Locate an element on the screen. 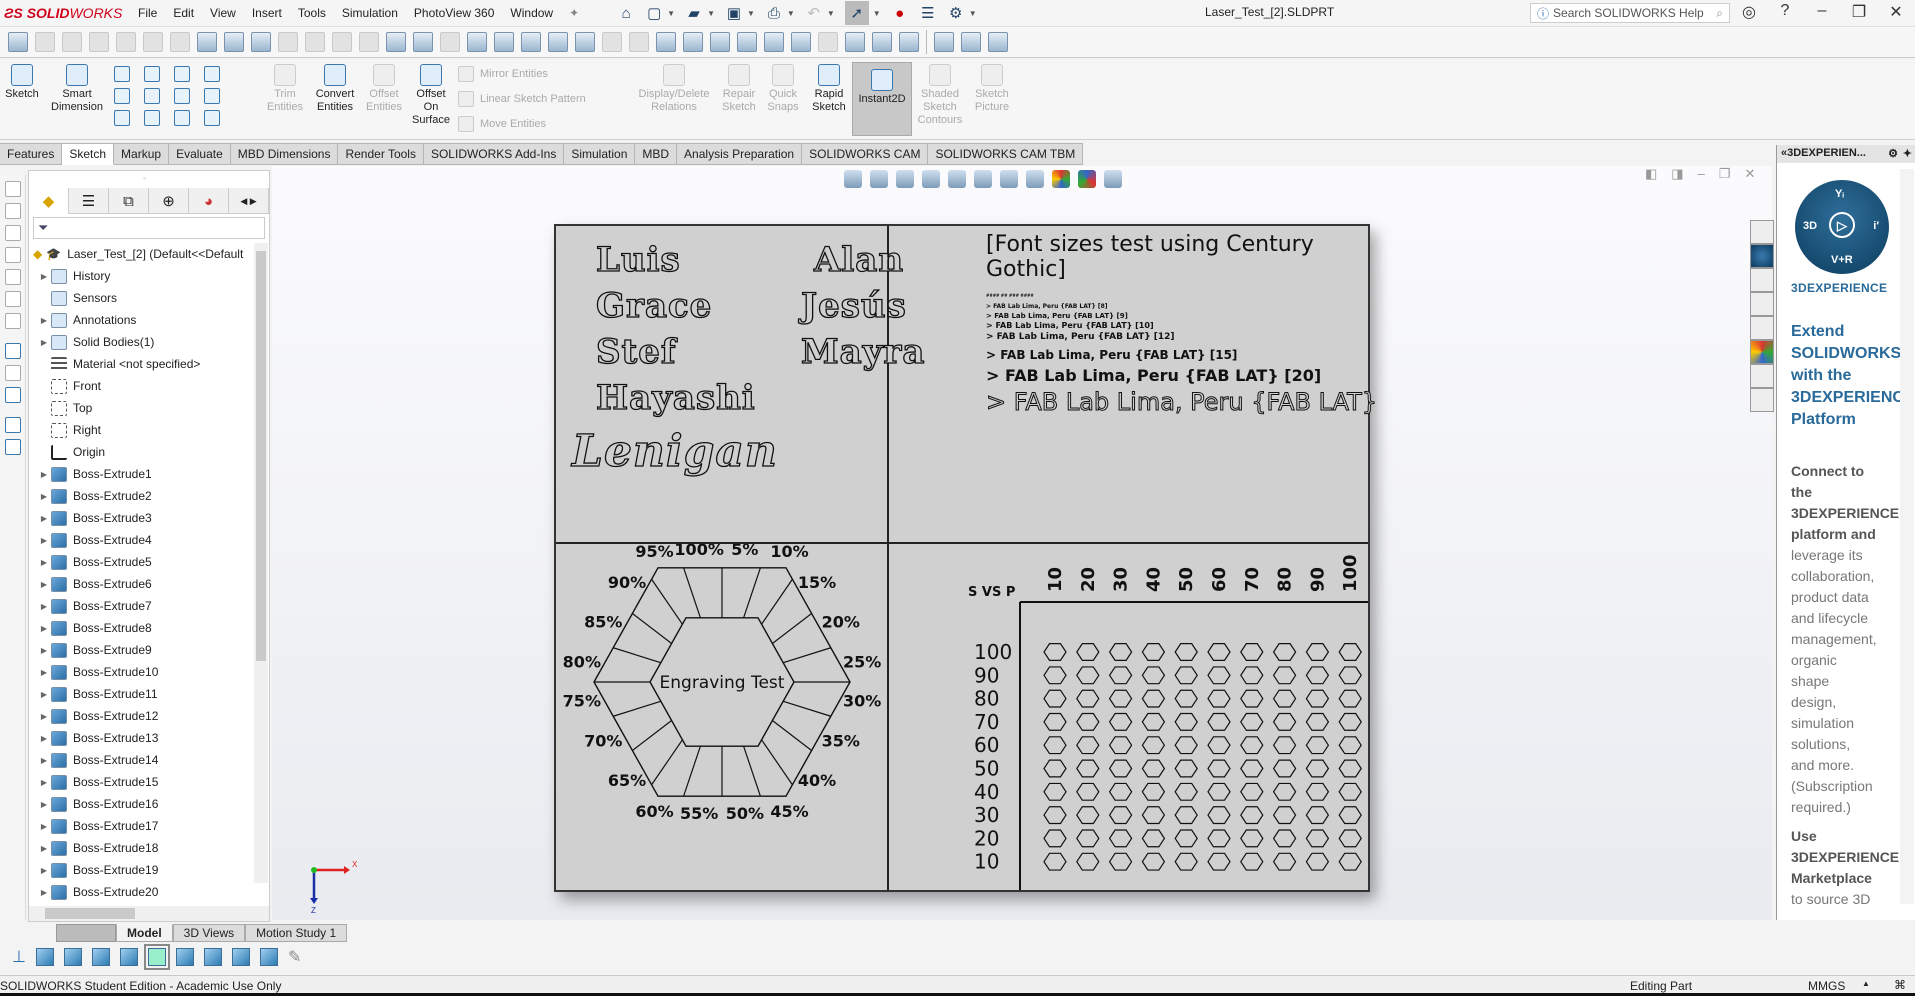 This screenshot has height=996, width=1915. offset-on-surface-button: Offset On Surface is located at coordinates (431, 95).